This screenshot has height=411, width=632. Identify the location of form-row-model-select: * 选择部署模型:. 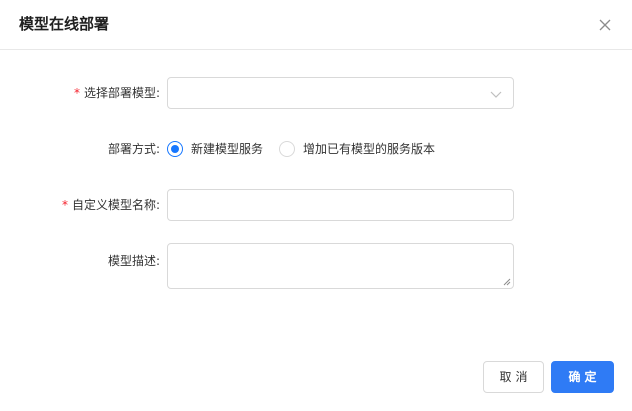
(316, 93).